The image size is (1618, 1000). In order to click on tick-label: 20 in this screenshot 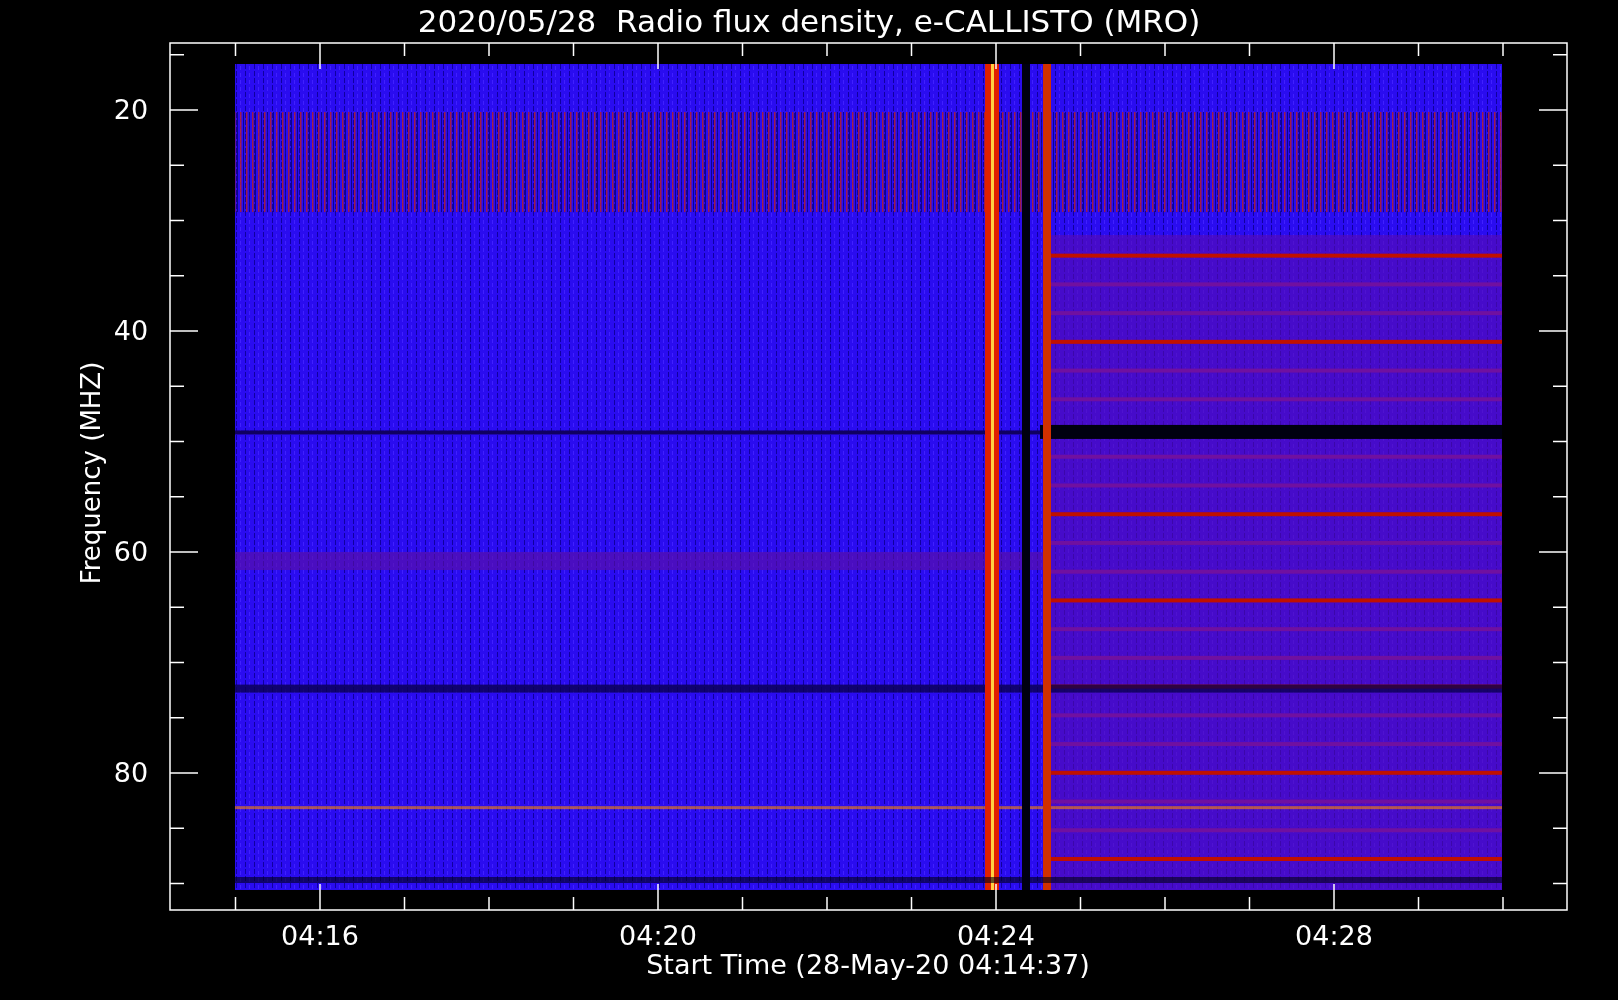, I will do `click(131, 110)`.